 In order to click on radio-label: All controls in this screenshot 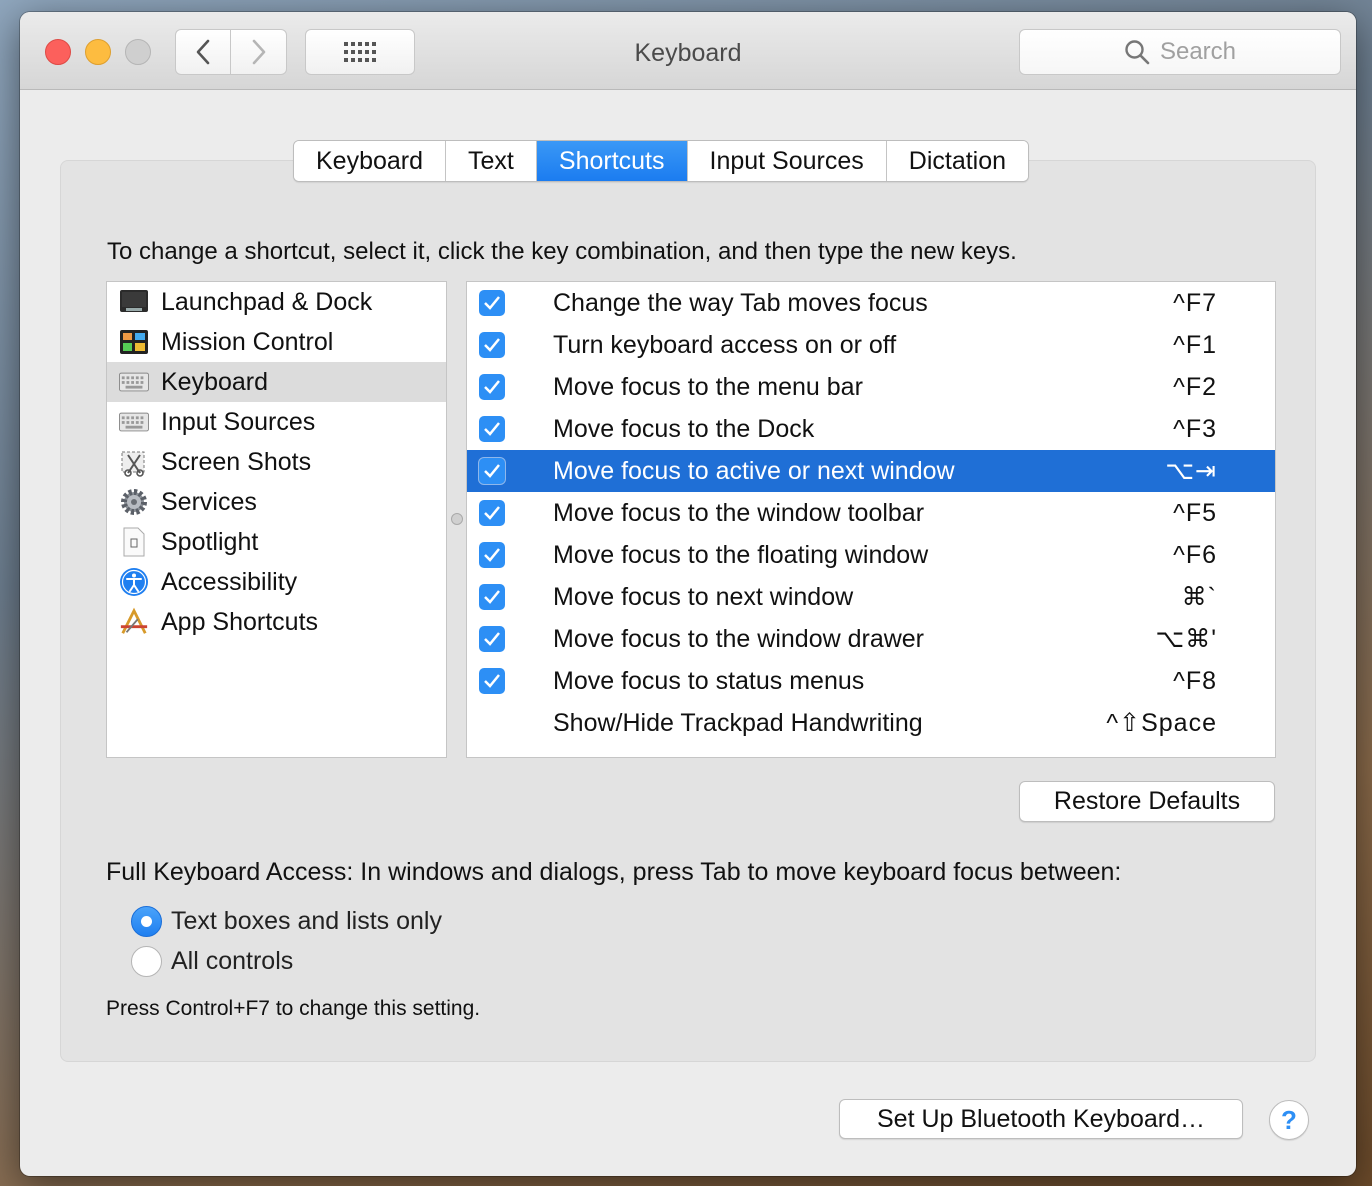, I will do `click(232, 961)`.